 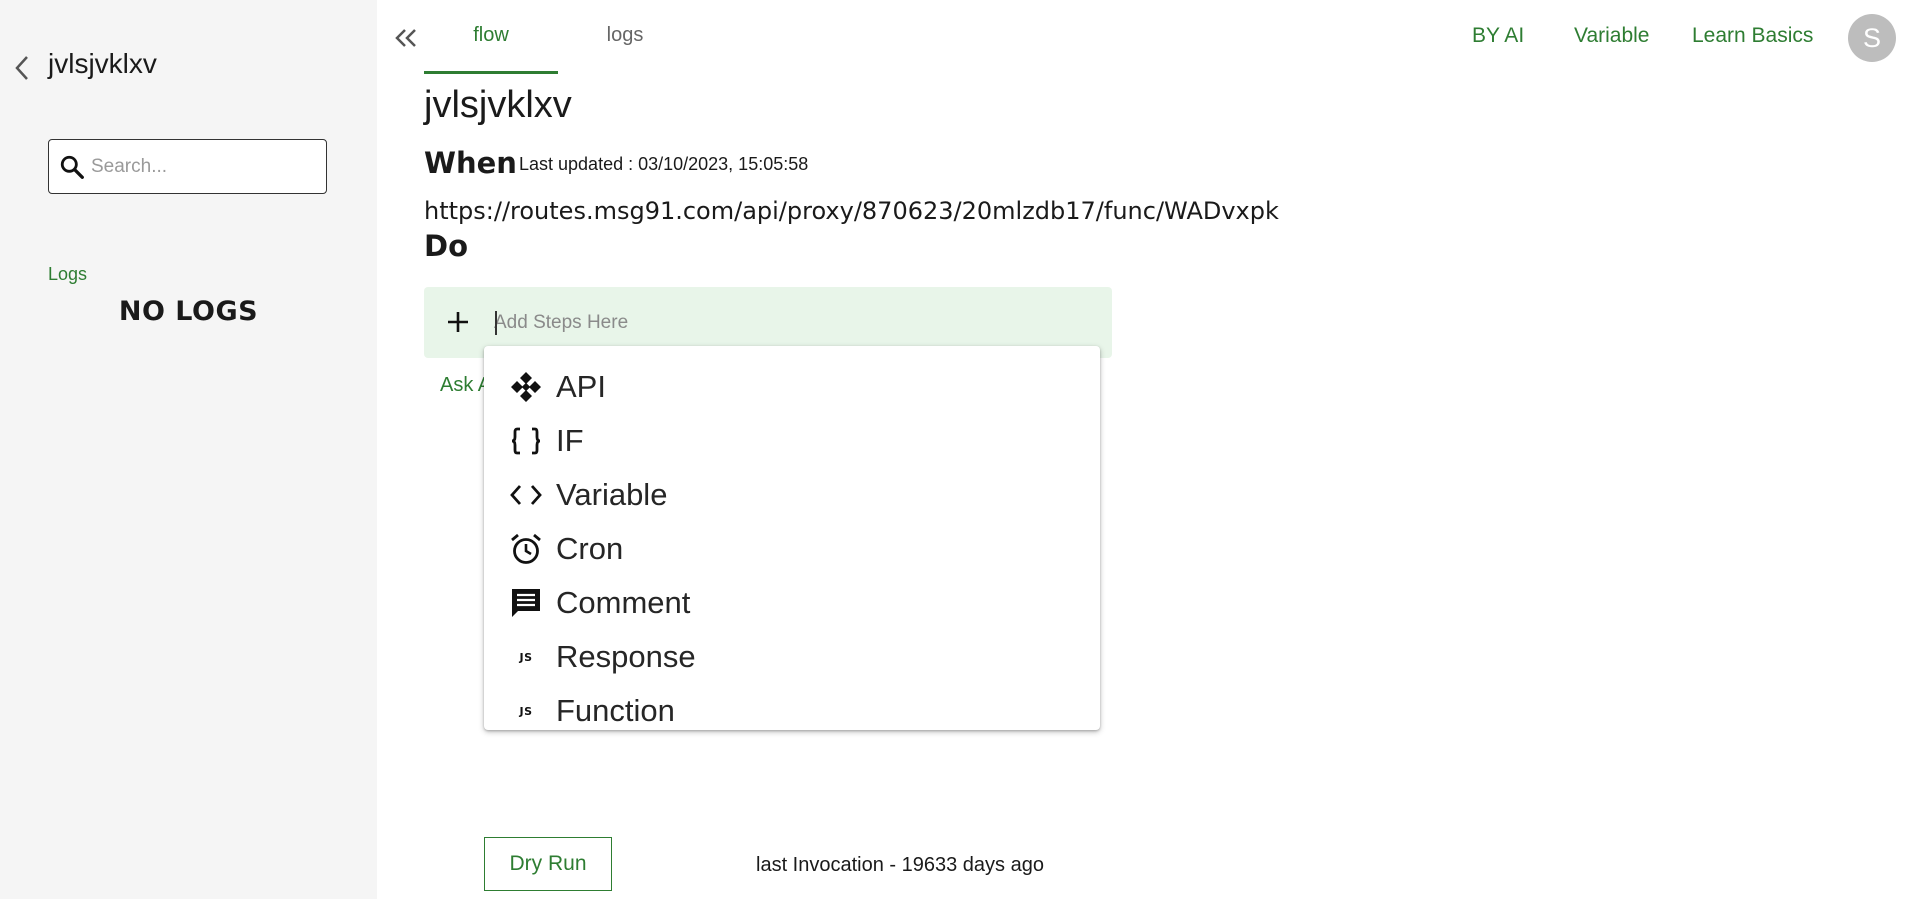 I want to click on chevron-left-icon, so click(x=21, y=68).